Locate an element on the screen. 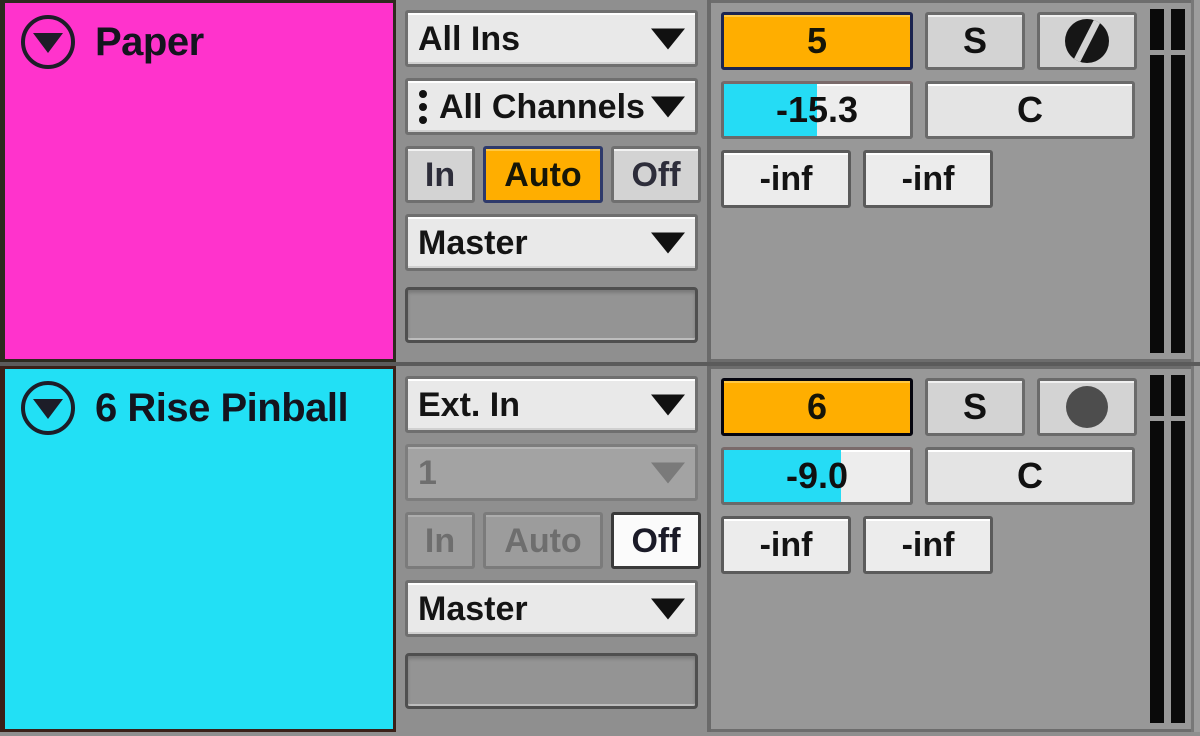 The image size is (1200, 736). track-header: Paper is located at coordinates (199, 36).